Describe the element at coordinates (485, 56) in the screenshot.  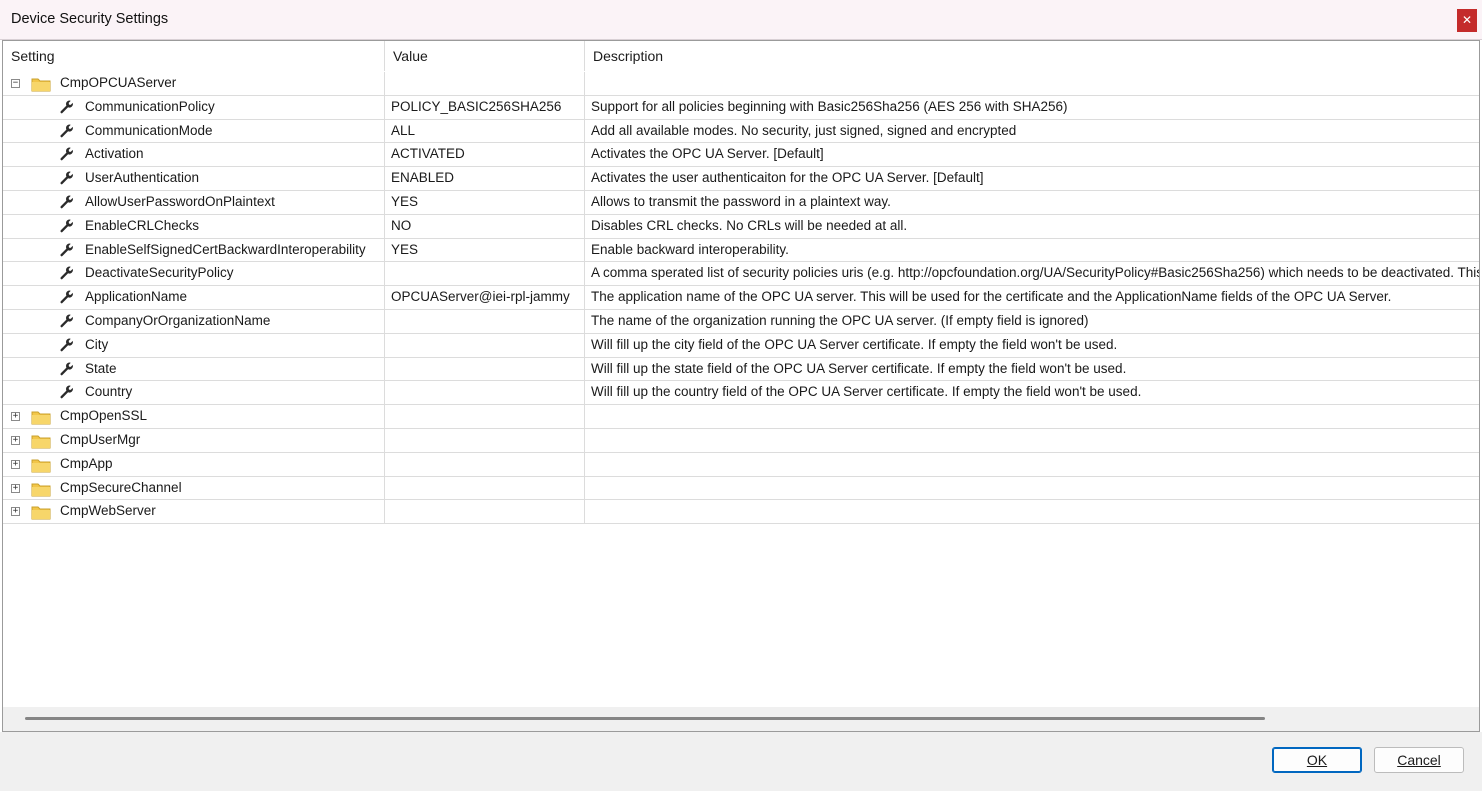
I see `column-header-value: Value` at that location.